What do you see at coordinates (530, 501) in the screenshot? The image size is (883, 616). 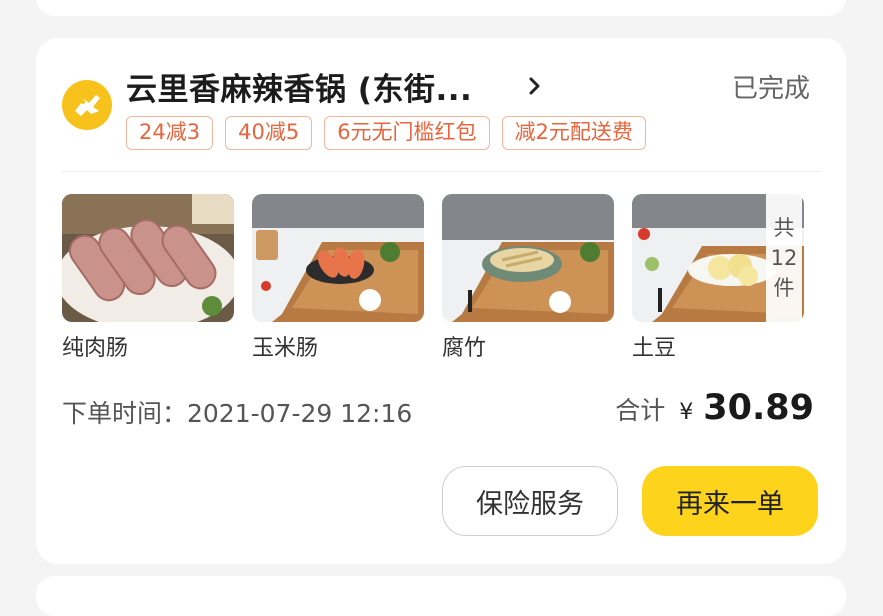 I see `insurance-service-button: 保险服务` at bounding box center [530, 501].